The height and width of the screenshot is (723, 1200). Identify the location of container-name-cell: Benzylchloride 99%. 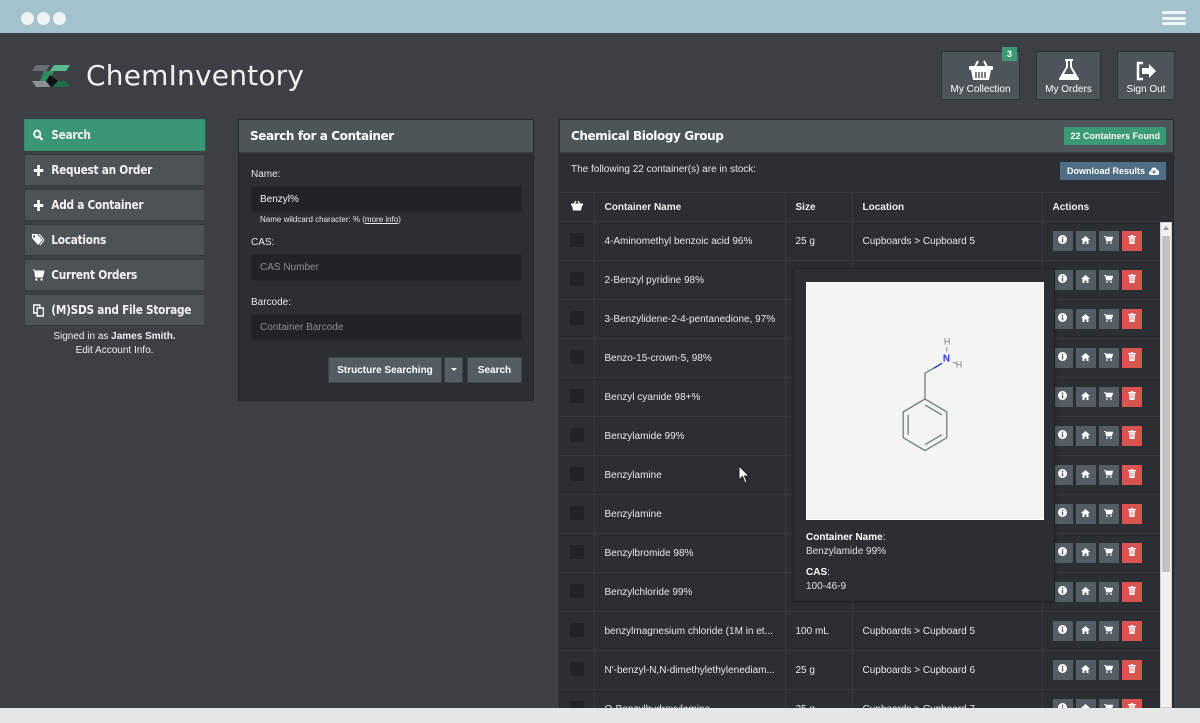
(690, 592).